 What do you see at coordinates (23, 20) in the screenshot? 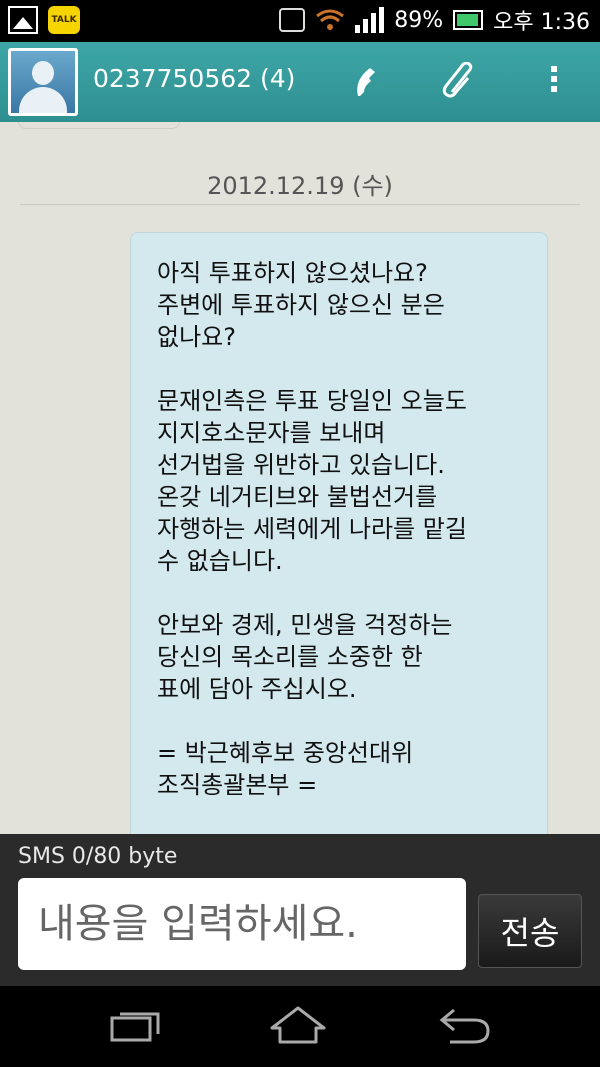
I see `gallery-notification-icon` at bounding box center [23, 20].